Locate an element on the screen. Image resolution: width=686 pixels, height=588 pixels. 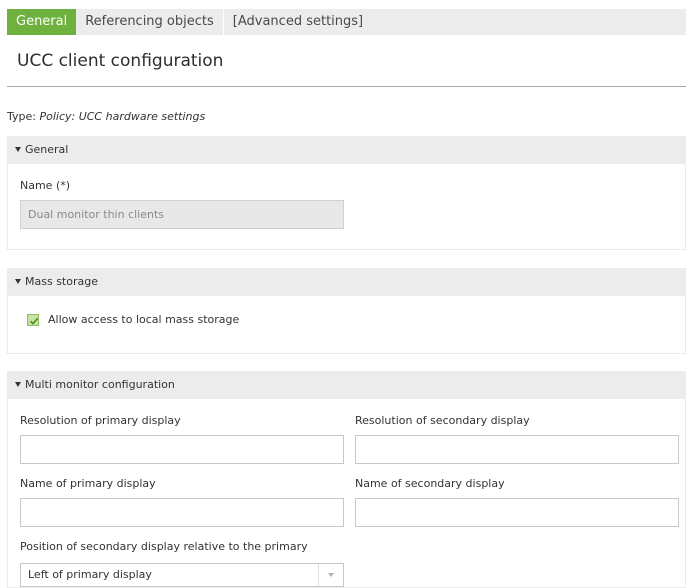
dropdown-button is located at coordinates (330, 575).